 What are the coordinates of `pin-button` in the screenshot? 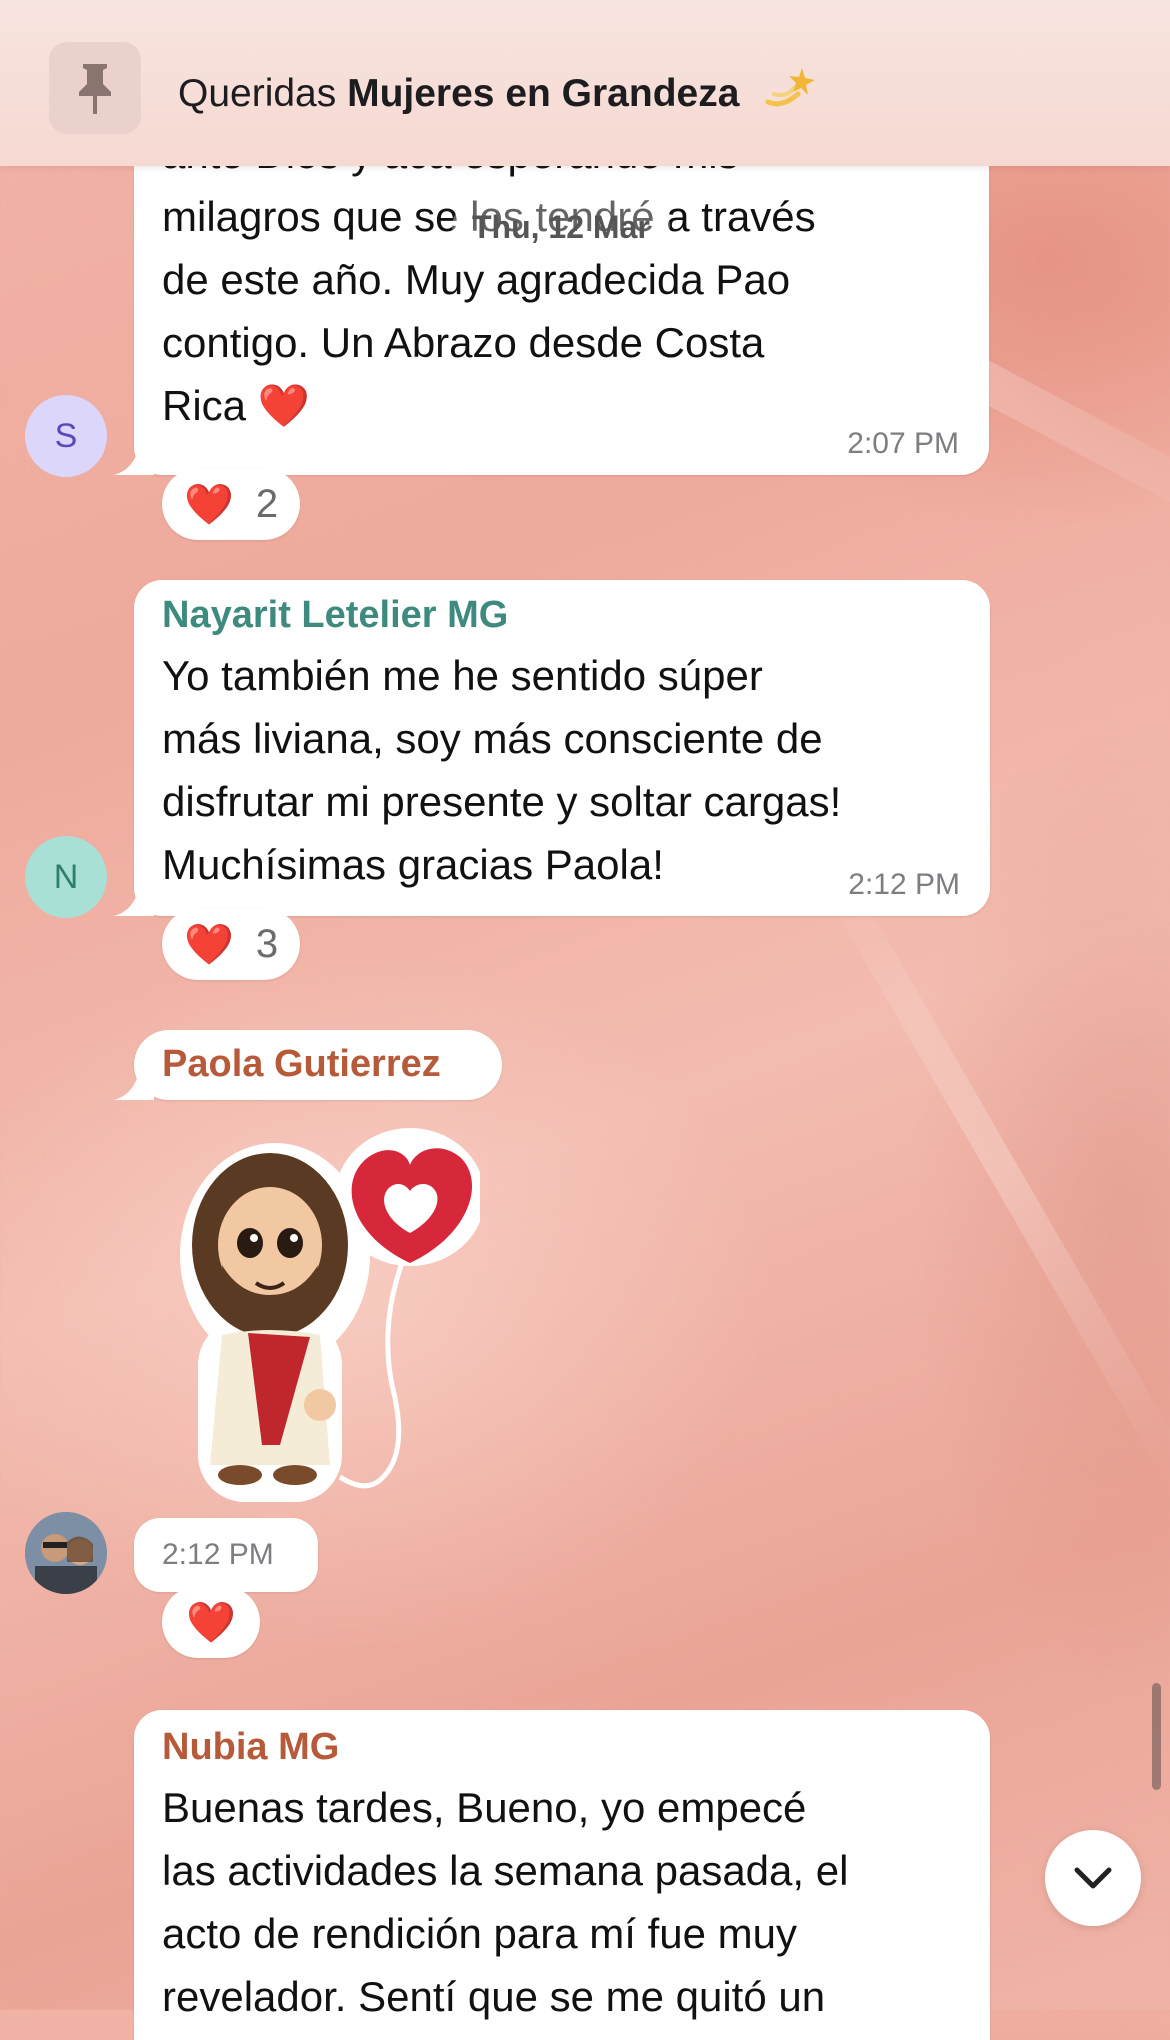 It's located at (95, 88).